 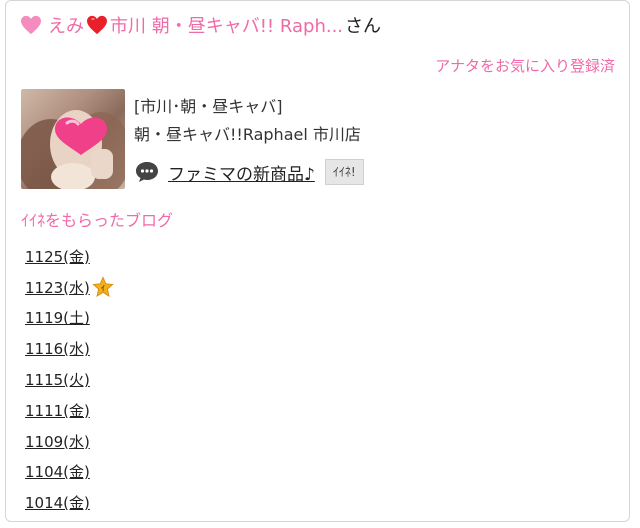 I want to click on pink-heart-icon, so click(x=31, y=25).